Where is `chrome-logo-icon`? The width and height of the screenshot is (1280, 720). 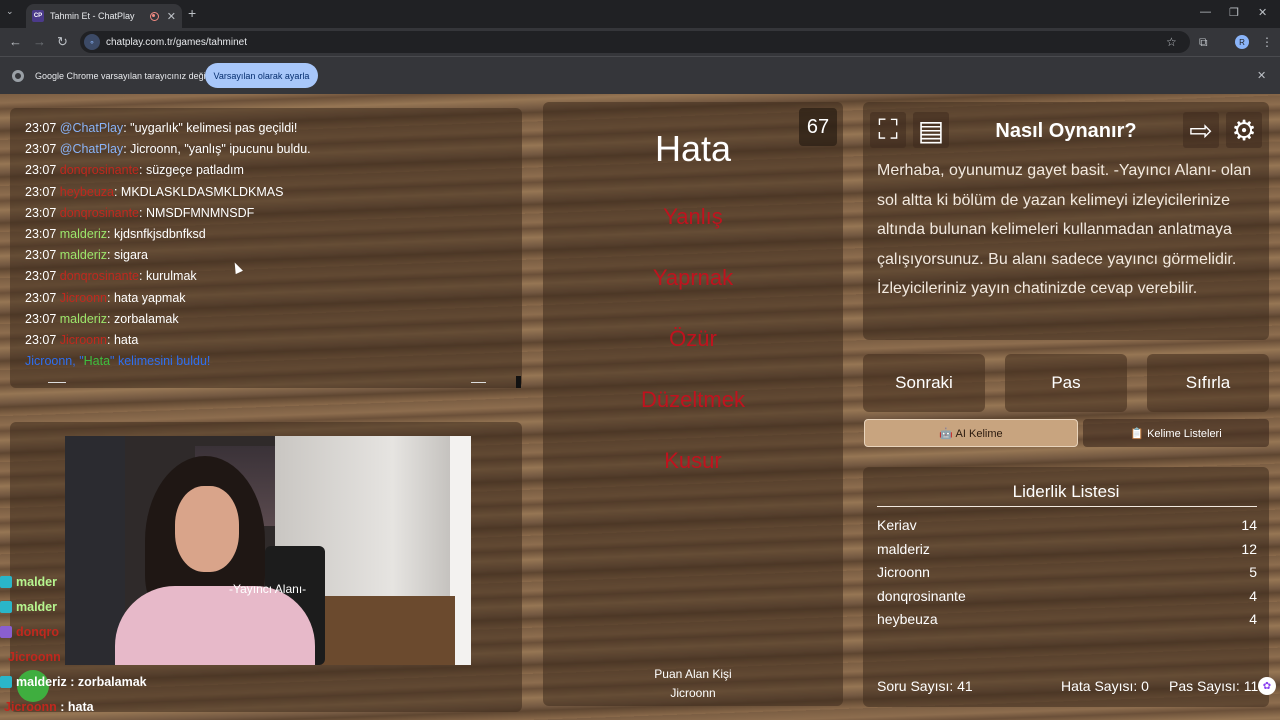
chrome-logo-icon is located at coordinates (18, 76).